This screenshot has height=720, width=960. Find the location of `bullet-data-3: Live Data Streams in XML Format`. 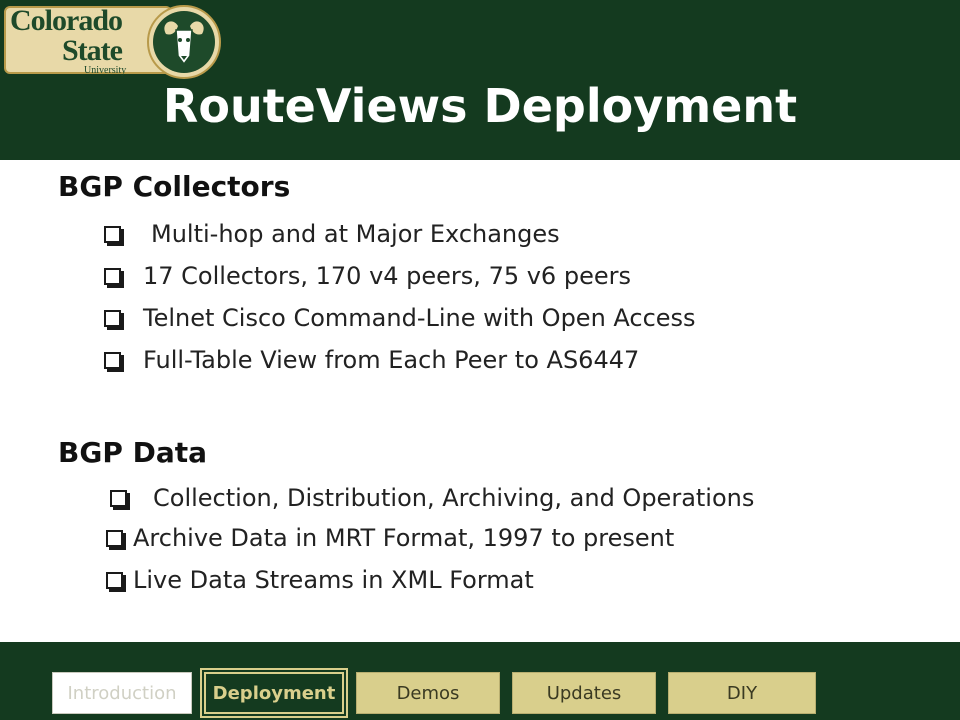

bullet-data-3: Live Data Streams in XML Format is located at coordinates (320, 580).